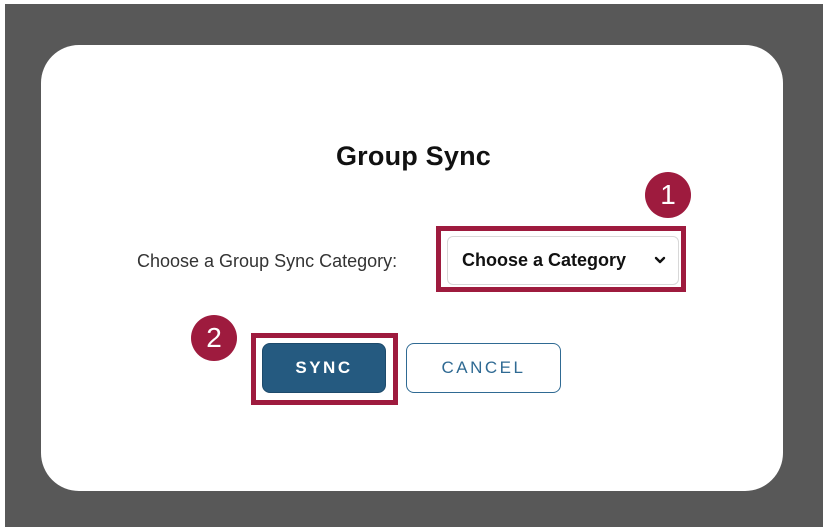 The width and height of the screenshot is (827, 530). Describe the element at coordinates (668, 195) in the screenshot. I see `step-badge-1: 1` at that location.